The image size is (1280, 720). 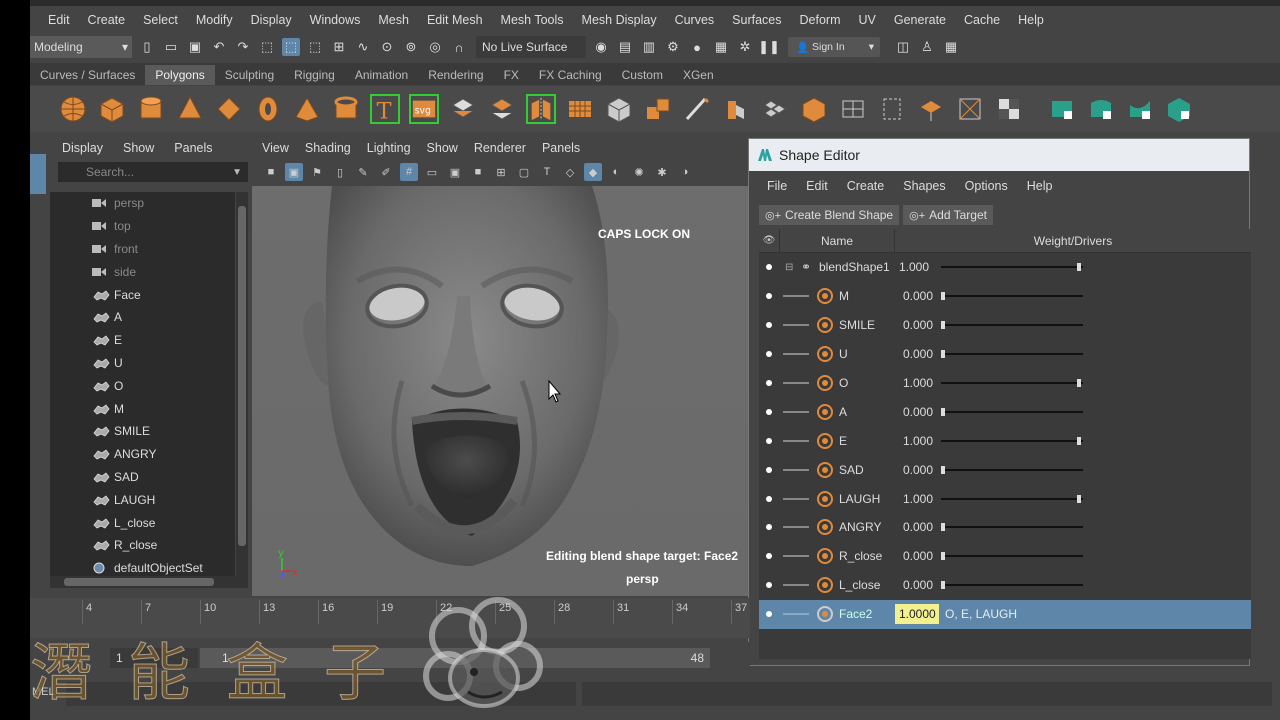 What do you see at coordinates (986, 186) in the screenshot?
I see `shape-editor-menu-options: Options` at bounding box center [986, 186].